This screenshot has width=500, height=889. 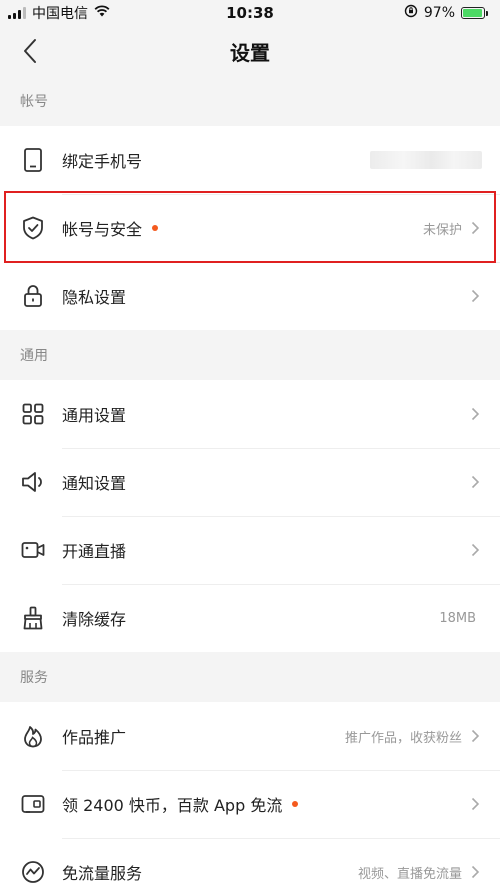 What do you see at coordinates (172, 805) in the screenshot?
I see `row-label: 领 2400 快币，百款 App 免流` at bounding box center [172, 805].